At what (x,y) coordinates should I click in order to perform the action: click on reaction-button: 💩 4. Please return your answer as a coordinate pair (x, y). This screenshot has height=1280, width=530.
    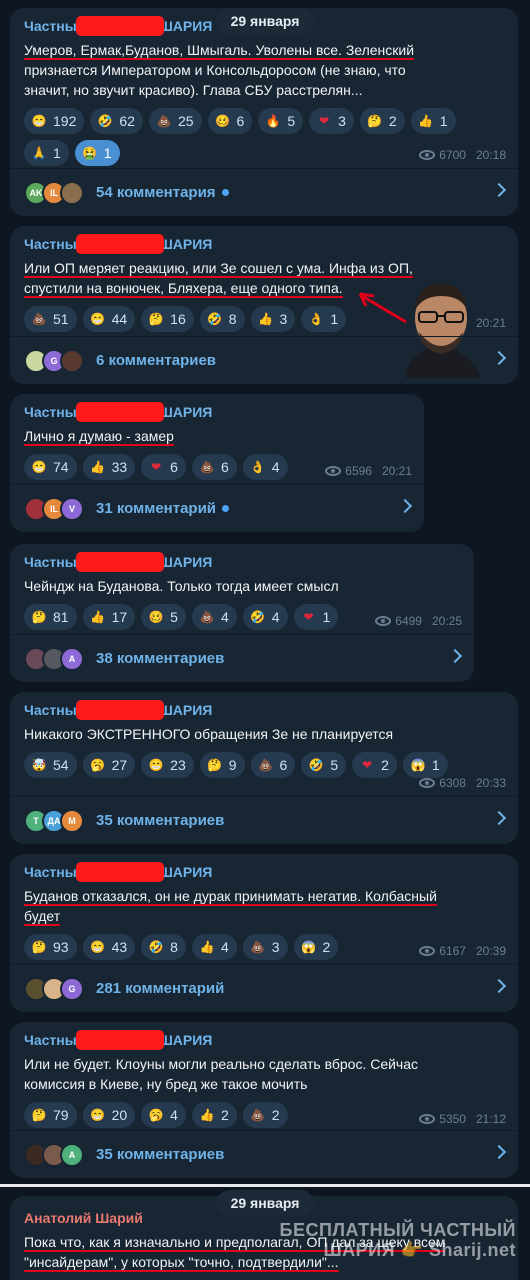
    Looking at the image, I should click on (214, 617).